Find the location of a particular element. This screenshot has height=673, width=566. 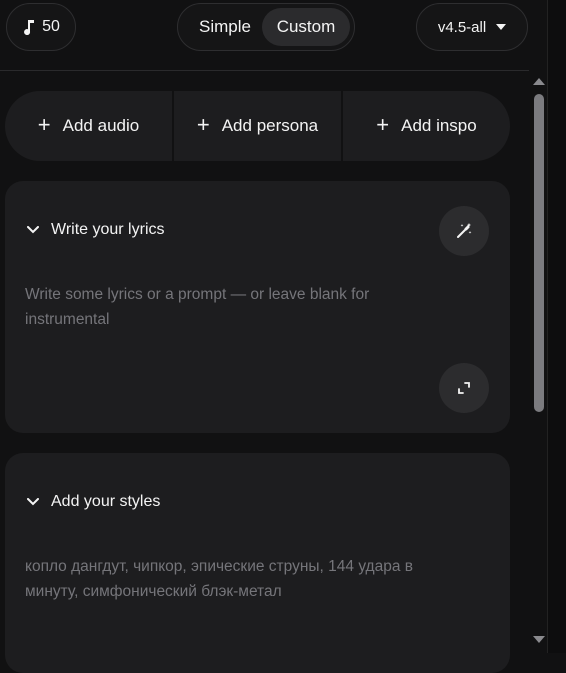

add-audio-button: + Add audio is located at coordinates (88, 126).